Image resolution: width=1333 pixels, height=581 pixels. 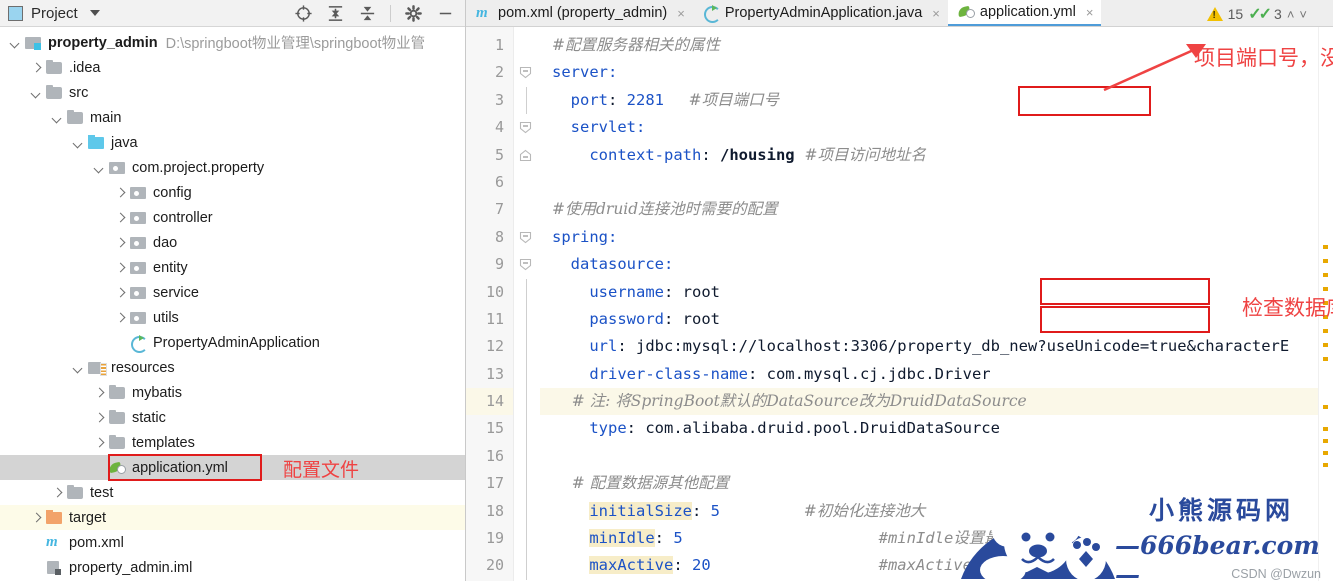 What do you see at coordinates (232, 242) in the screenshot?
I see `tree-node-dao: dao` at bounding box center [232, 242].